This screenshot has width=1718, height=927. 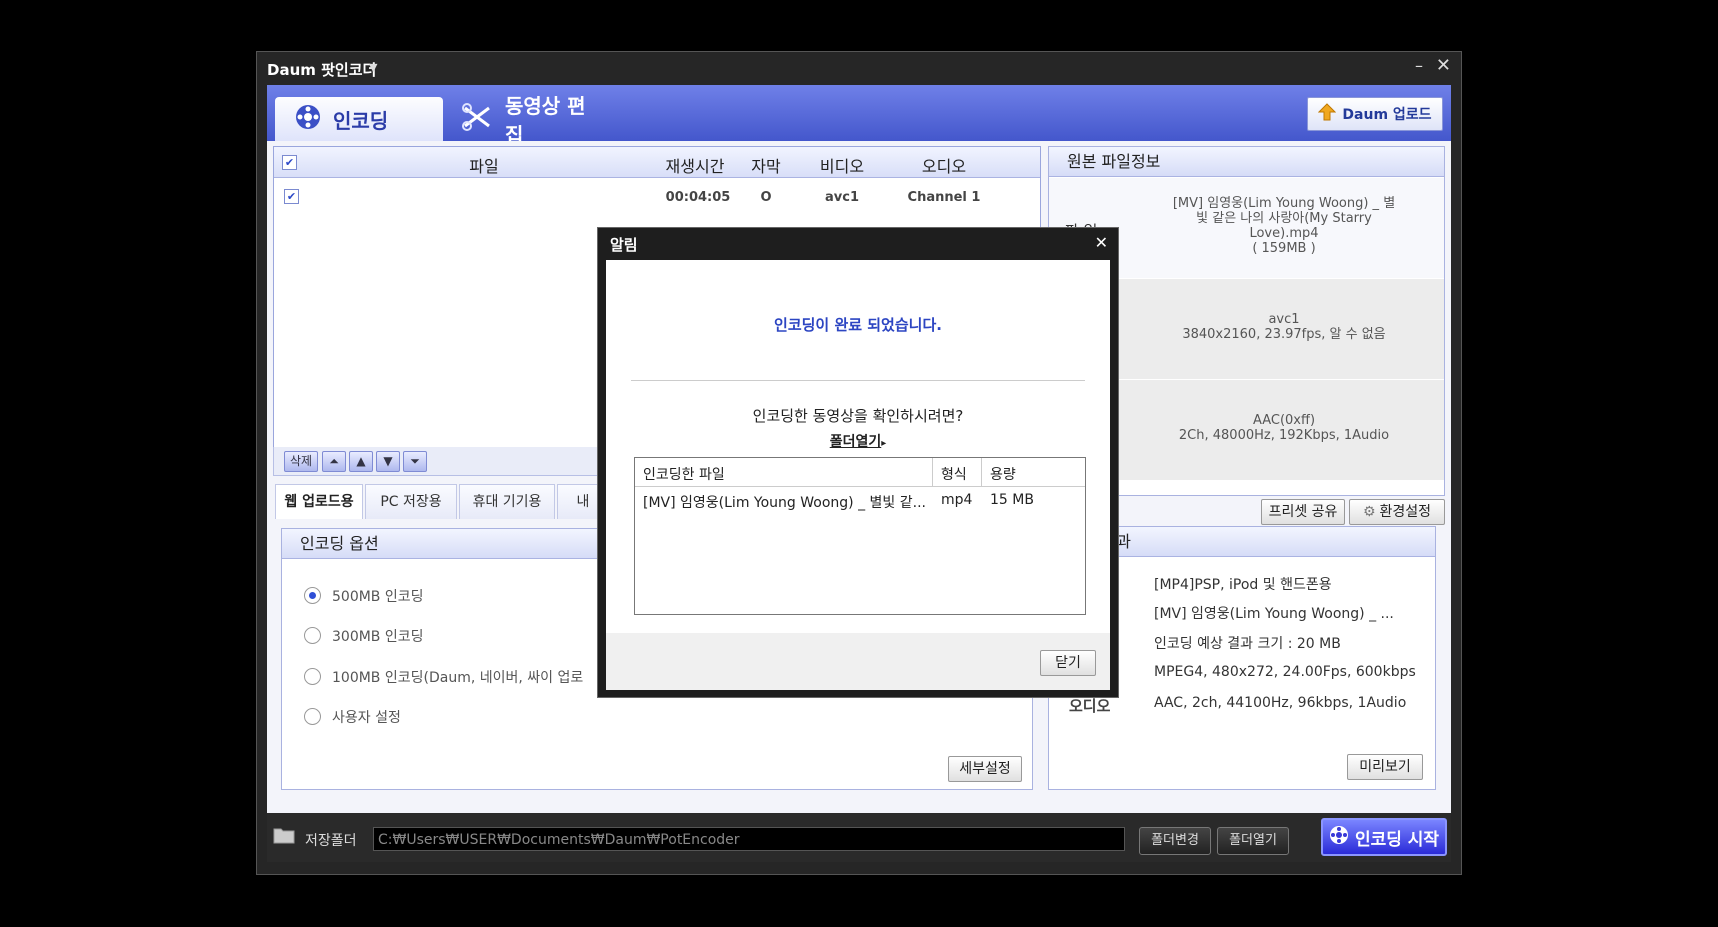 What do you see at coordinates (1387, 115) in the screenshot?
I see `upload-button-label: Daum 업로드` at bounding box center [1387, 115].